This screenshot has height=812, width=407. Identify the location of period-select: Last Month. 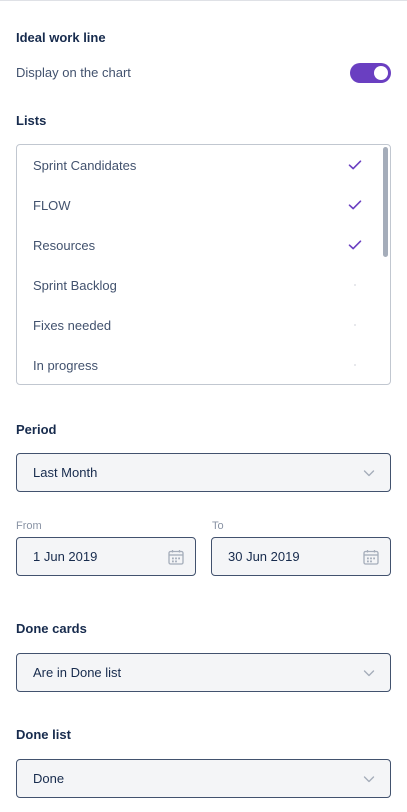
(203, 472).